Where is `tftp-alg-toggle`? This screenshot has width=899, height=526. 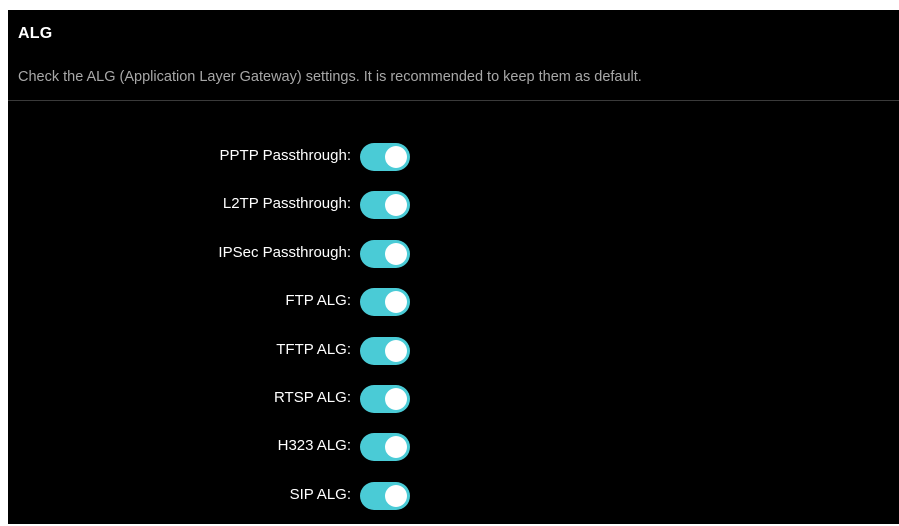 tftp-alg-toggle is located at coordinates (385, 350).